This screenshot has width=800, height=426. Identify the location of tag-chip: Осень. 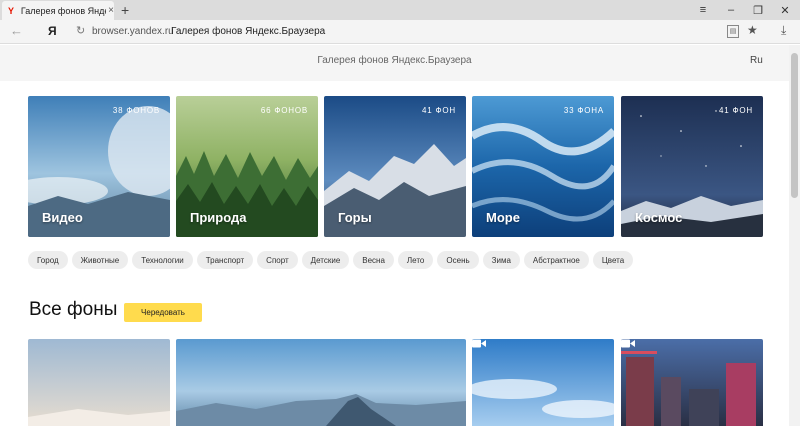
(458, 260).